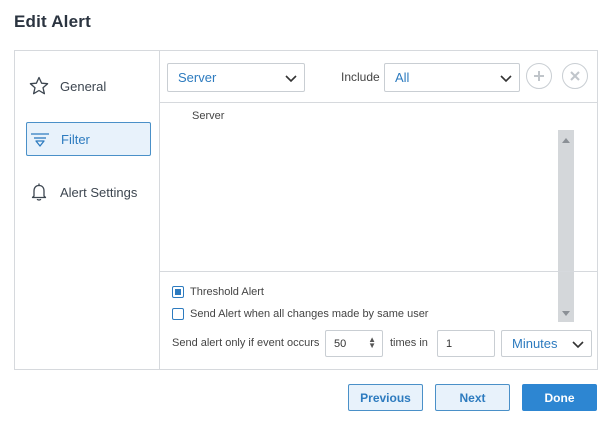 Image resolution: width=612 pixels, height=430 pixels. What do you see at coordinates (227, 292) in the screenshot?
I see `threshold-alert-label: Threshold Alert` at bounding box center [227, 292].